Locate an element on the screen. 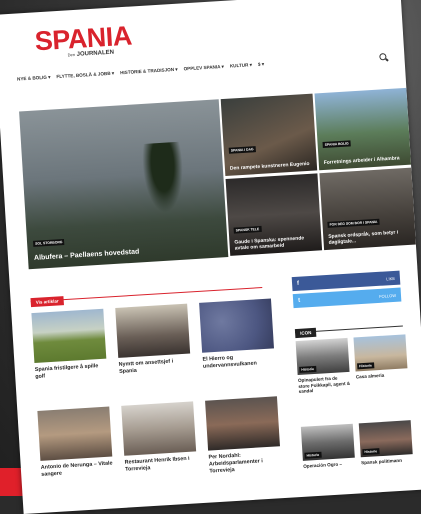  facebook-count: LIKE is located at coordinates (391, 278).